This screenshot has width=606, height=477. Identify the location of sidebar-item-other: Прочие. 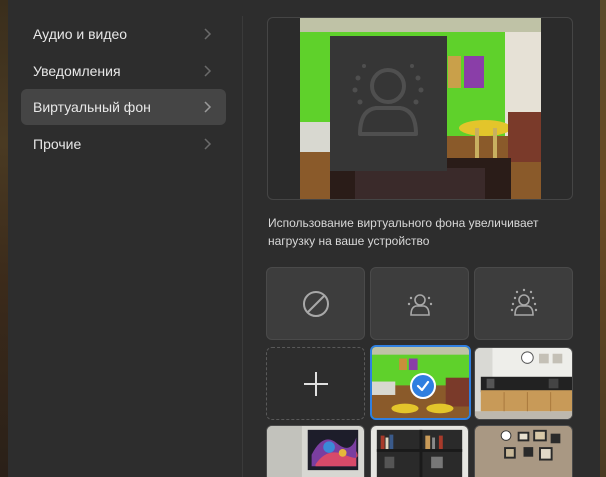
(123, 144).